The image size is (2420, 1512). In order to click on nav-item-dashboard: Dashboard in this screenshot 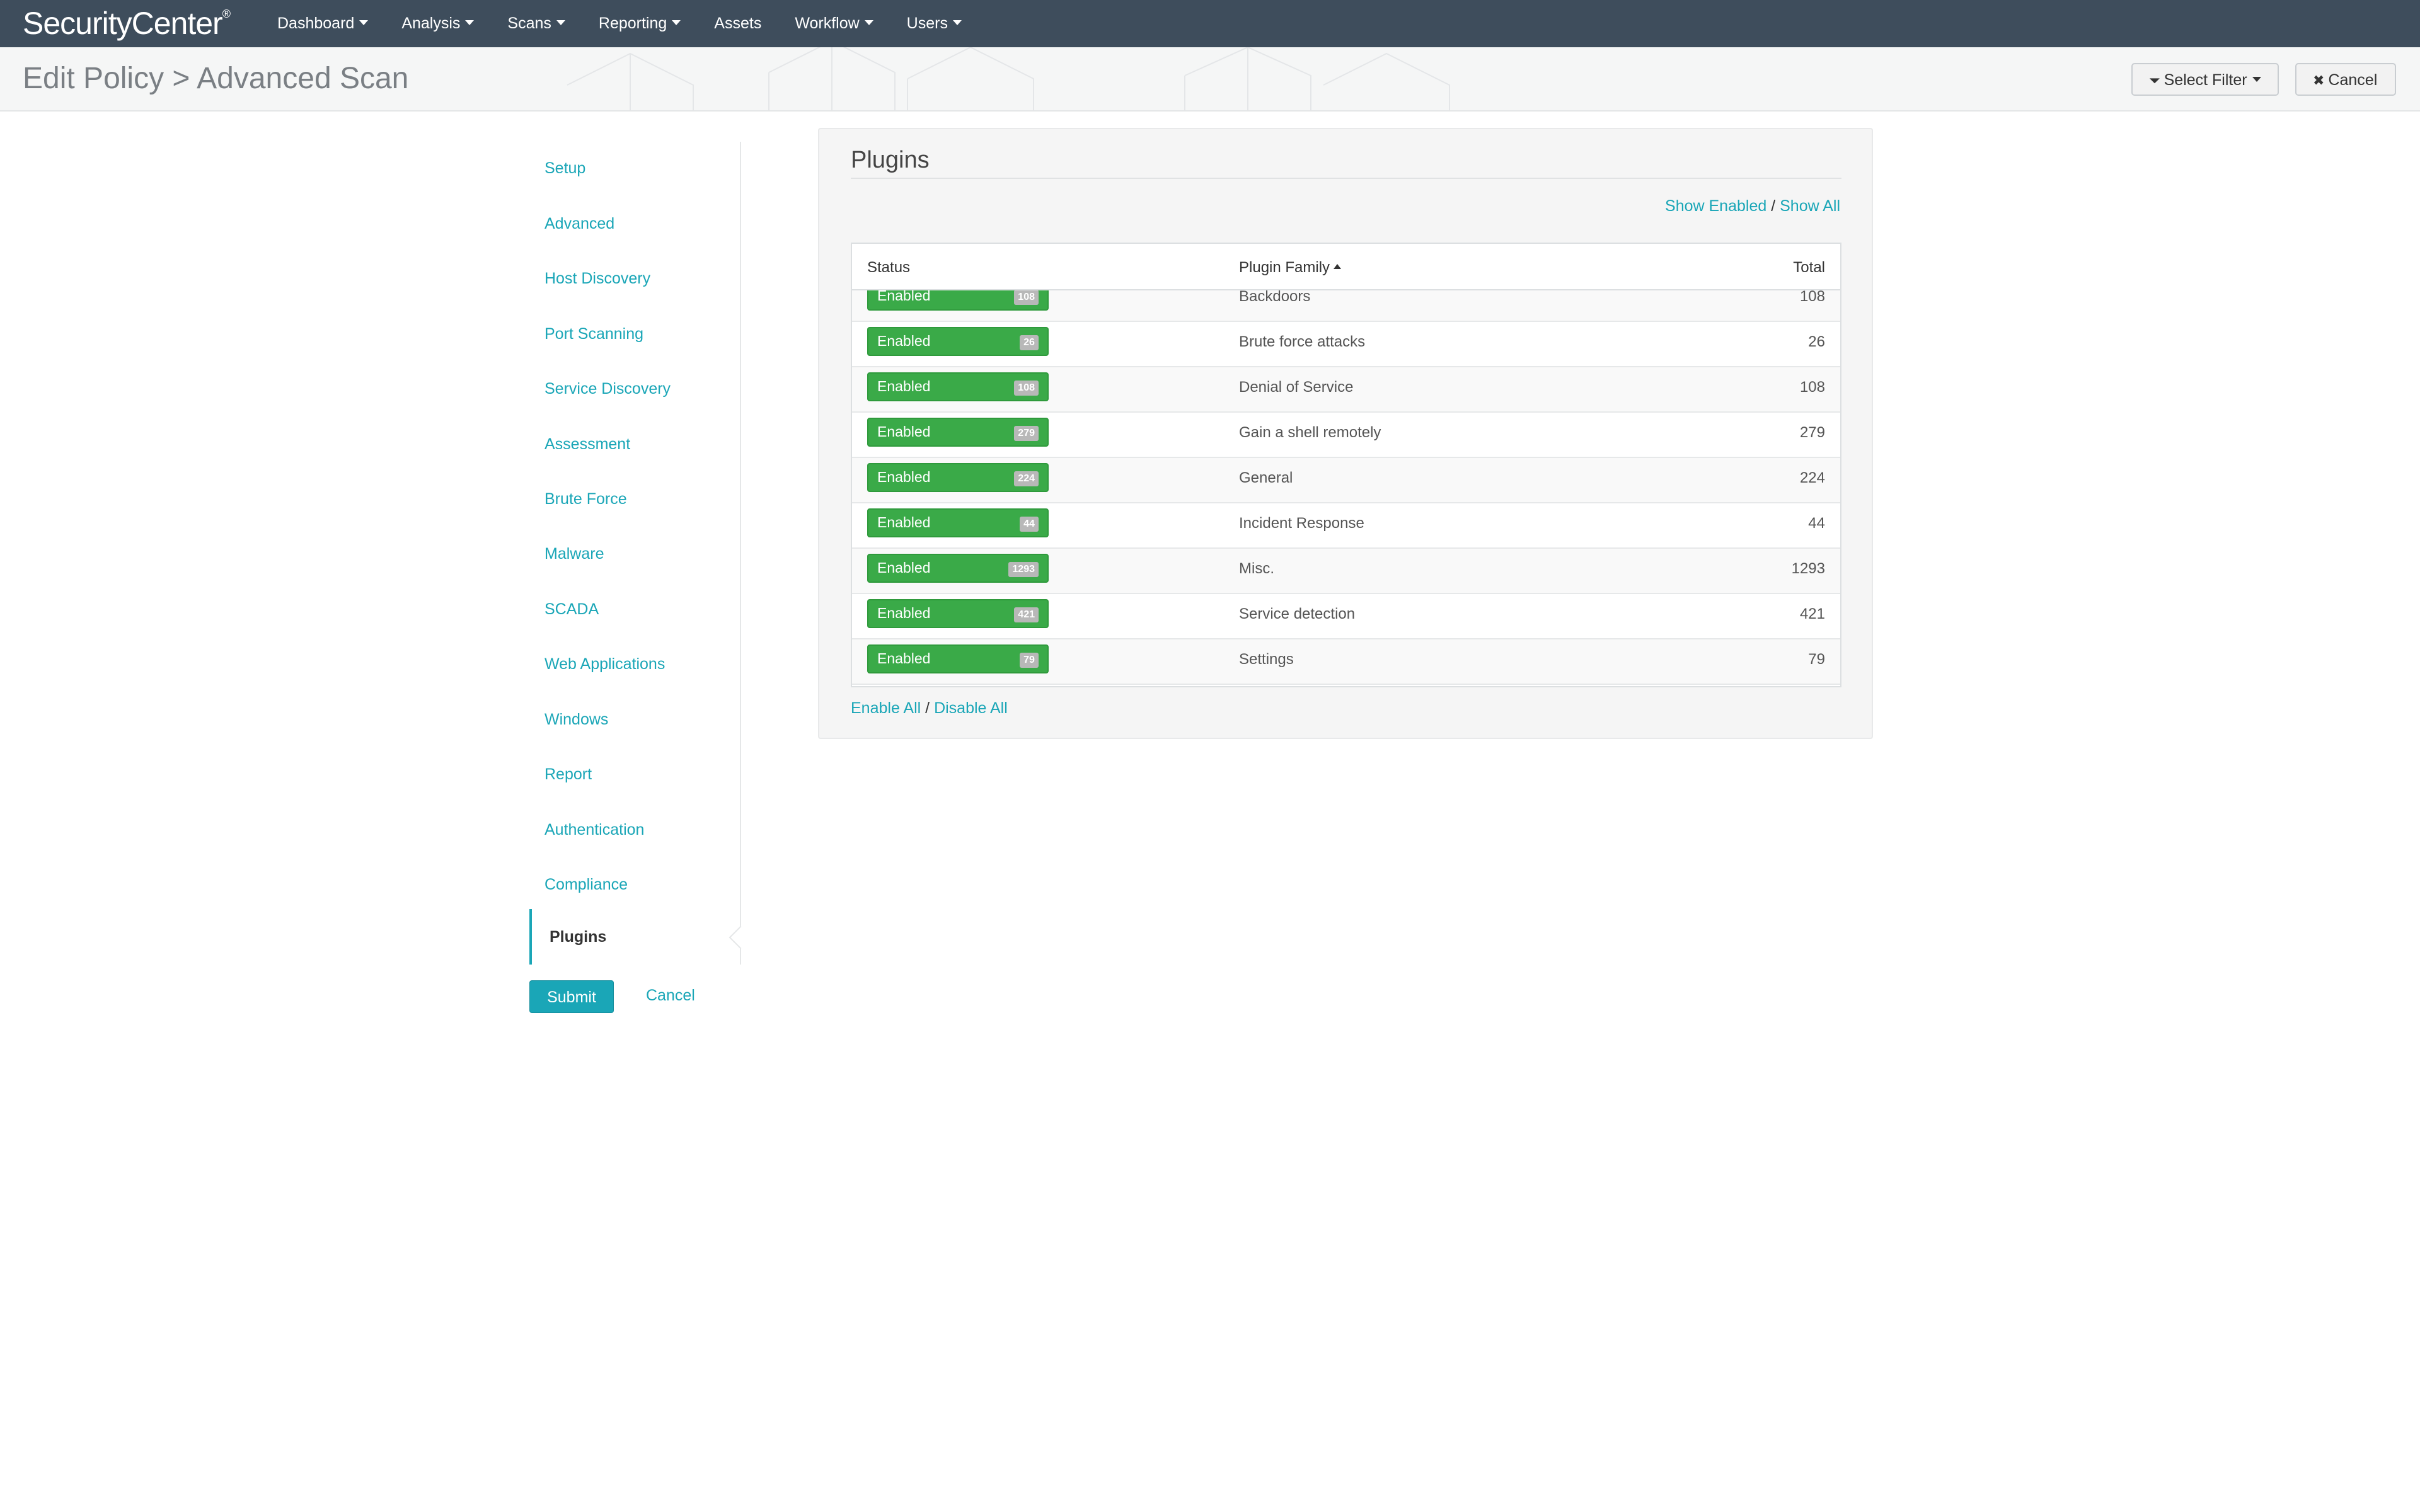, I will do `click(323, 23)`.